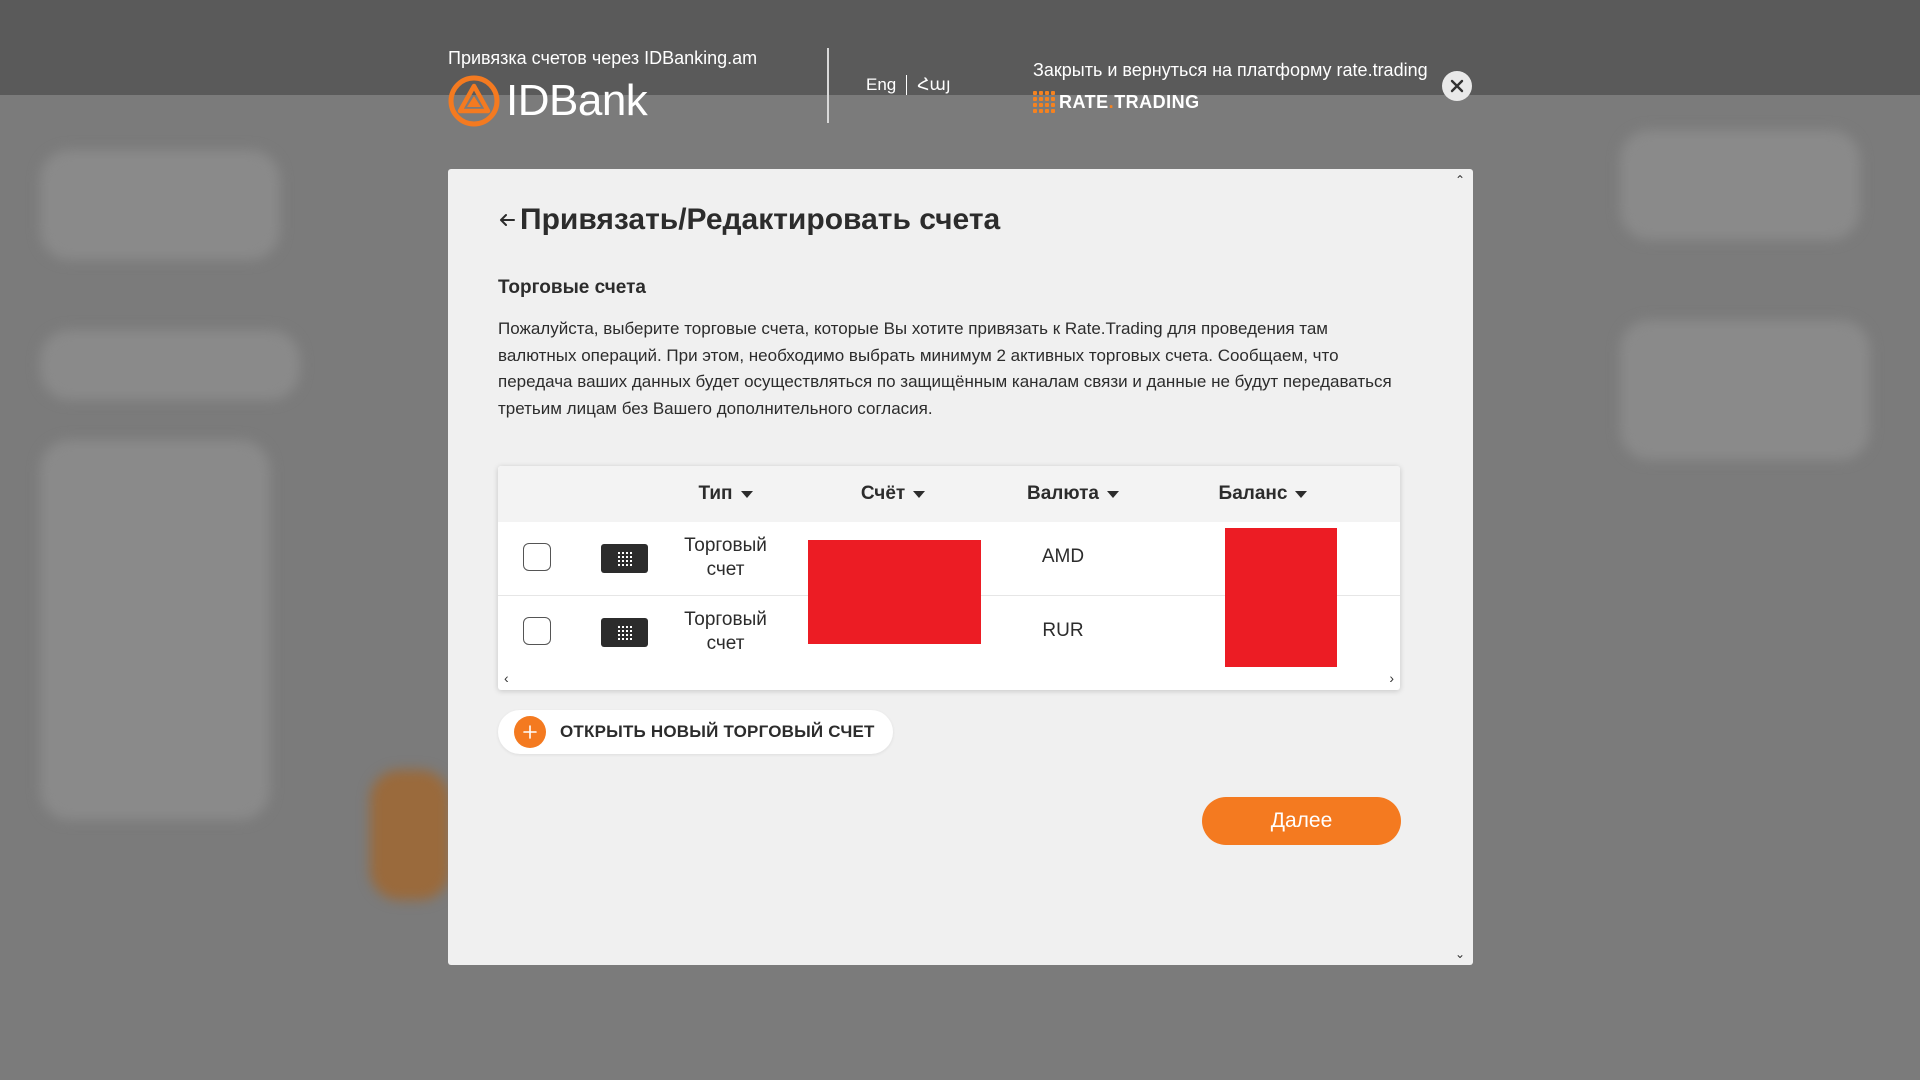 The image size is (1920, 1080). I want to click on close-icon, so click(1457, 86).